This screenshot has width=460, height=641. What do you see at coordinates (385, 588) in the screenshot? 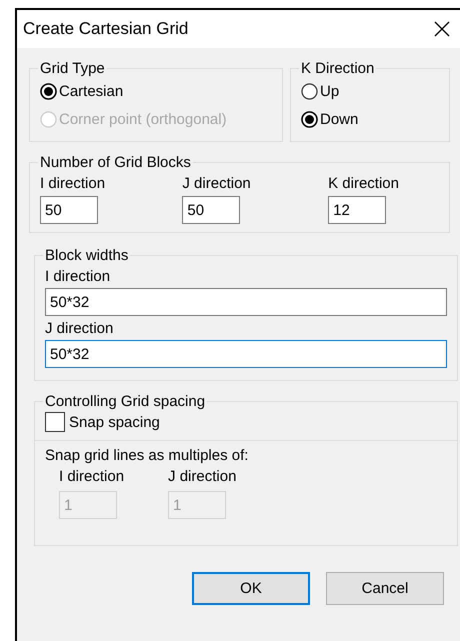
I see `dialog-button: Cancel` at bounding box center [385, 588].